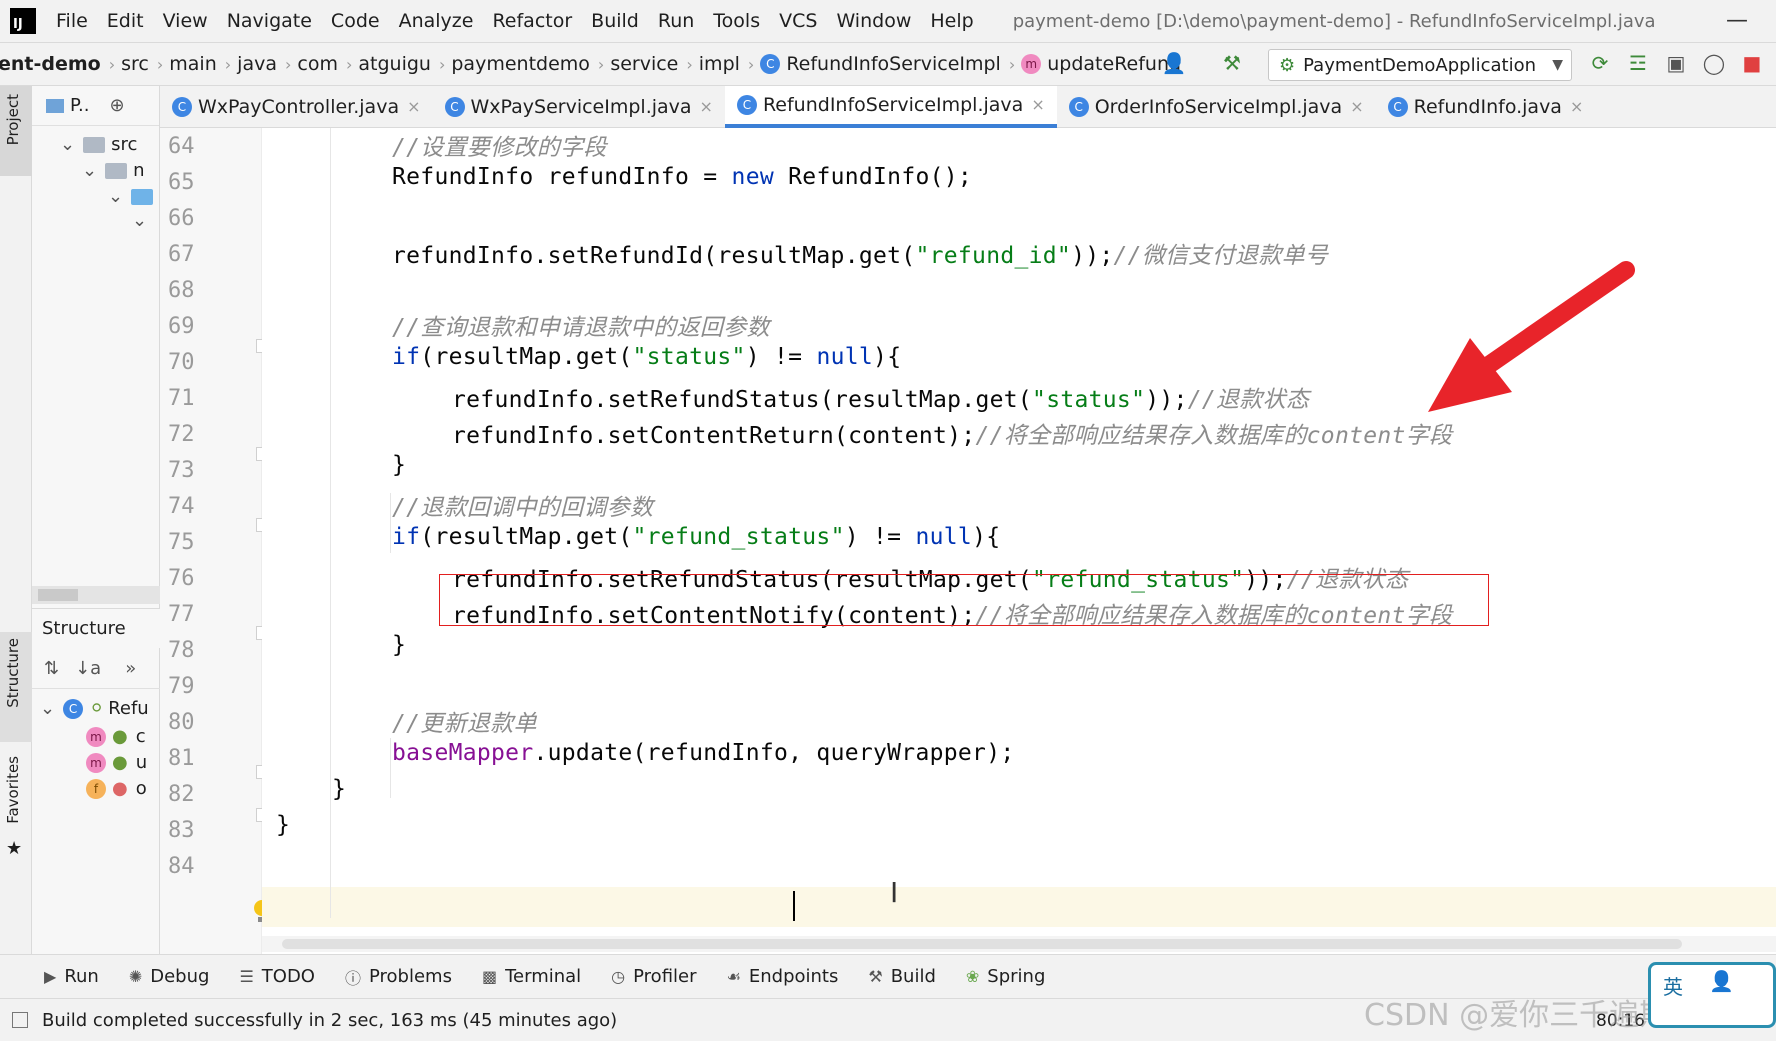 The height and width of the screenshot is (1041, 1776). What do you see at coordinates (96, 595) in the screenshot?
I see `panel-scrollbar` at bounding box center [96, 595].